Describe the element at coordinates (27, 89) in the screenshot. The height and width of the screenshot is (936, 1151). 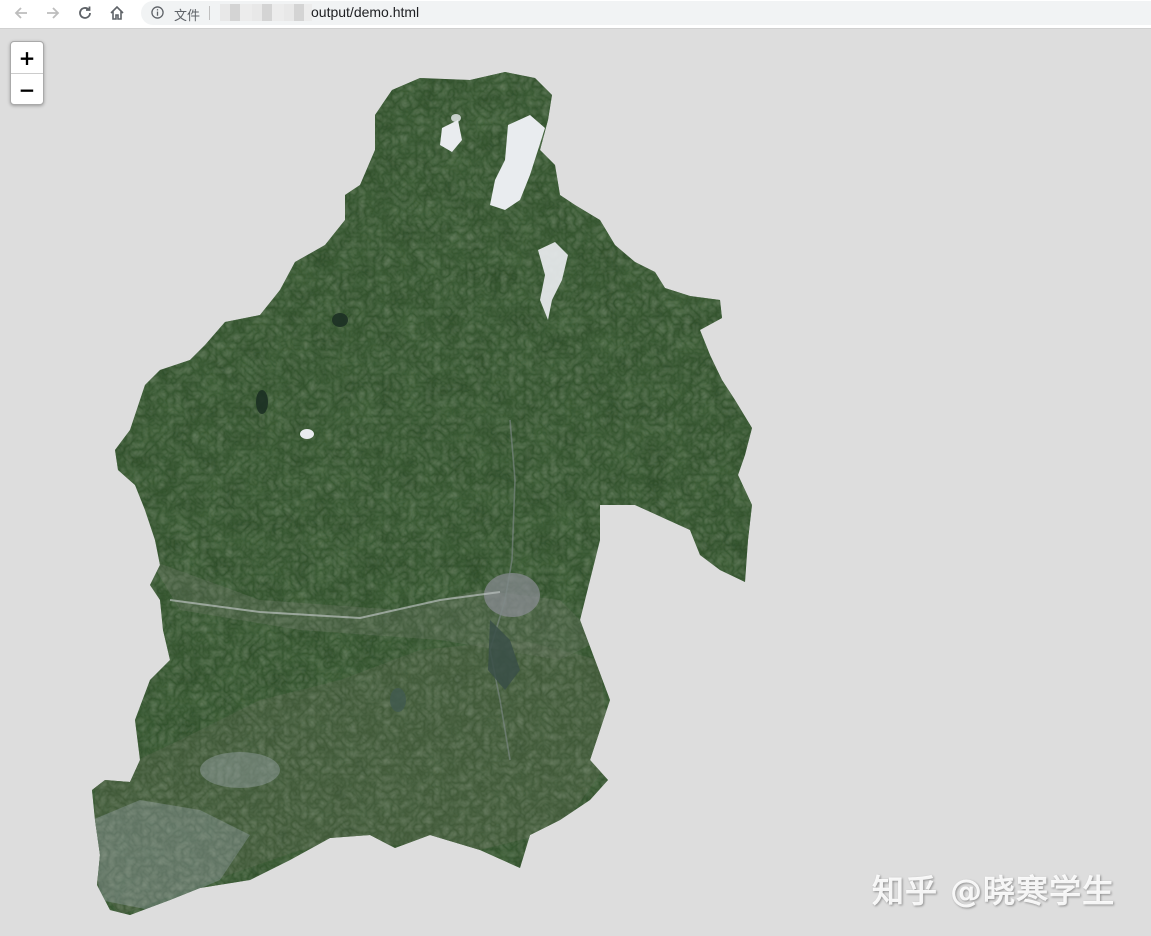
I see `zoom-out-button: −` at that location.